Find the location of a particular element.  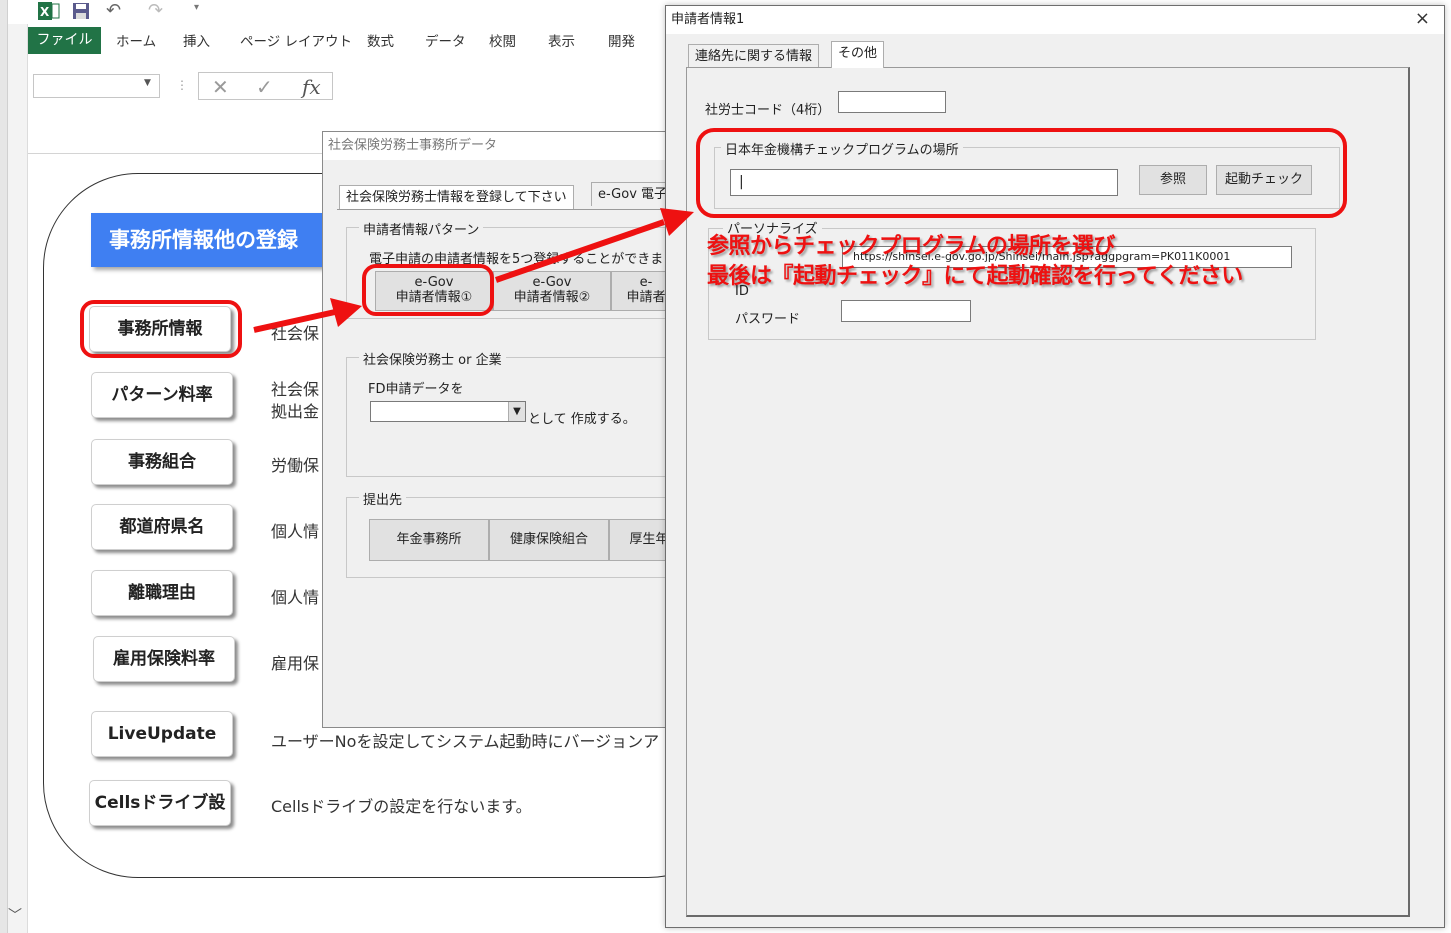

annotation-line-2: 最後は『起動チェック』にて起動確認を行ってください is located at coordinates (975, 276).